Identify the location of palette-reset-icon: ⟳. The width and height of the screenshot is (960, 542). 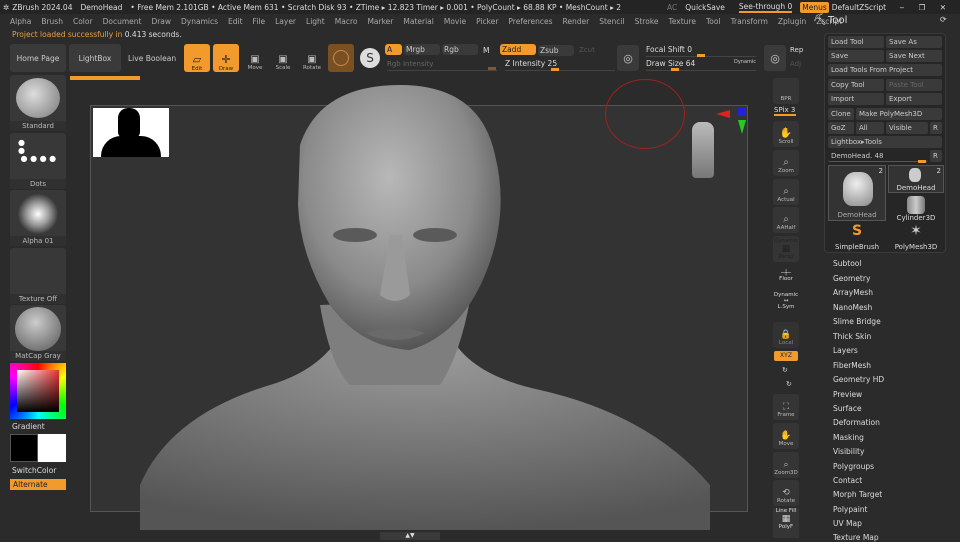
(943, 19).